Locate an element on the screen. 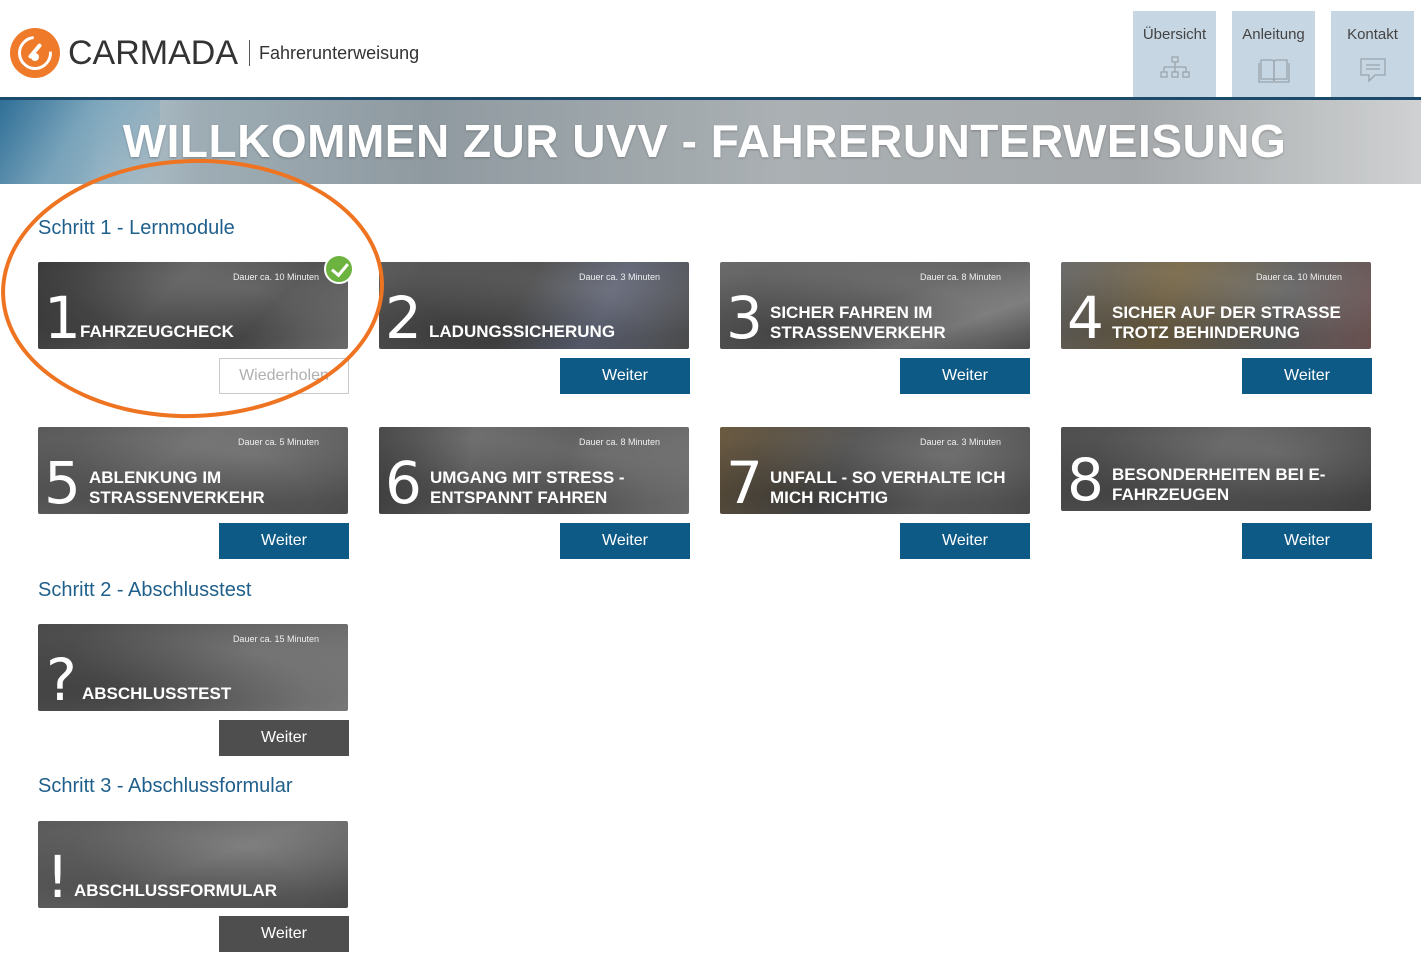  final-test-card: Dauer ca. 15 Minuten ? ABSCHLUSSTEST is located at coordinates (193, 667).